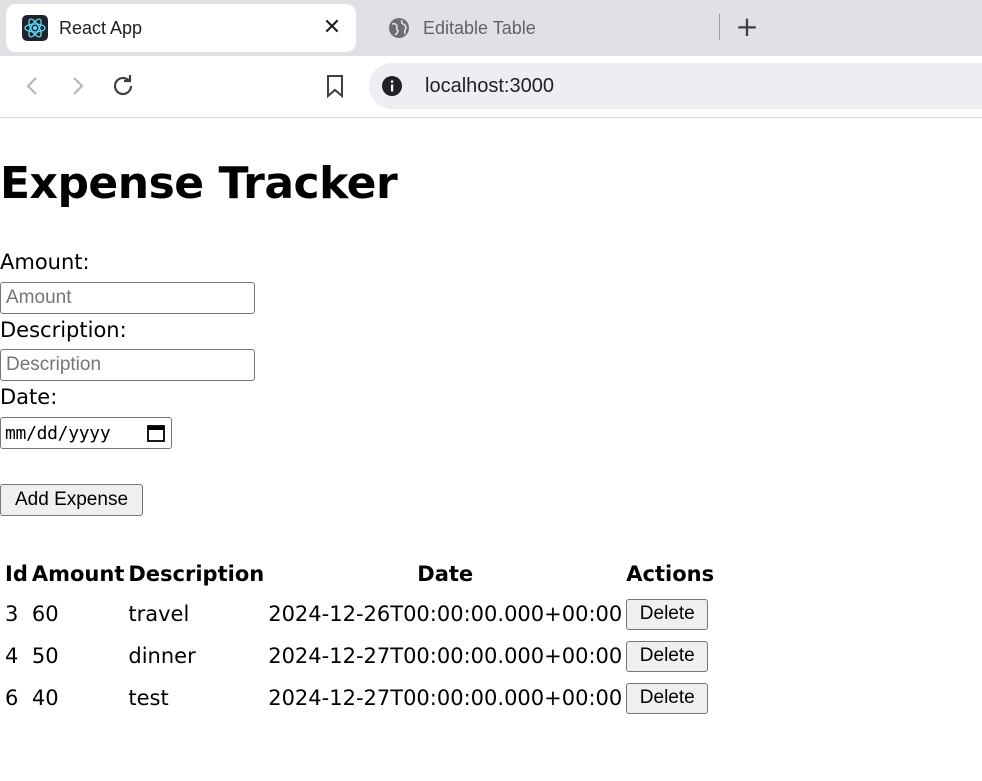 Image resolution: width=982 pixels, height=781 pixels. What do you see at coordinates (332, 28) in the screenshot?
I see `close-tab-icon: ✕` at bounding box center [332, 28].